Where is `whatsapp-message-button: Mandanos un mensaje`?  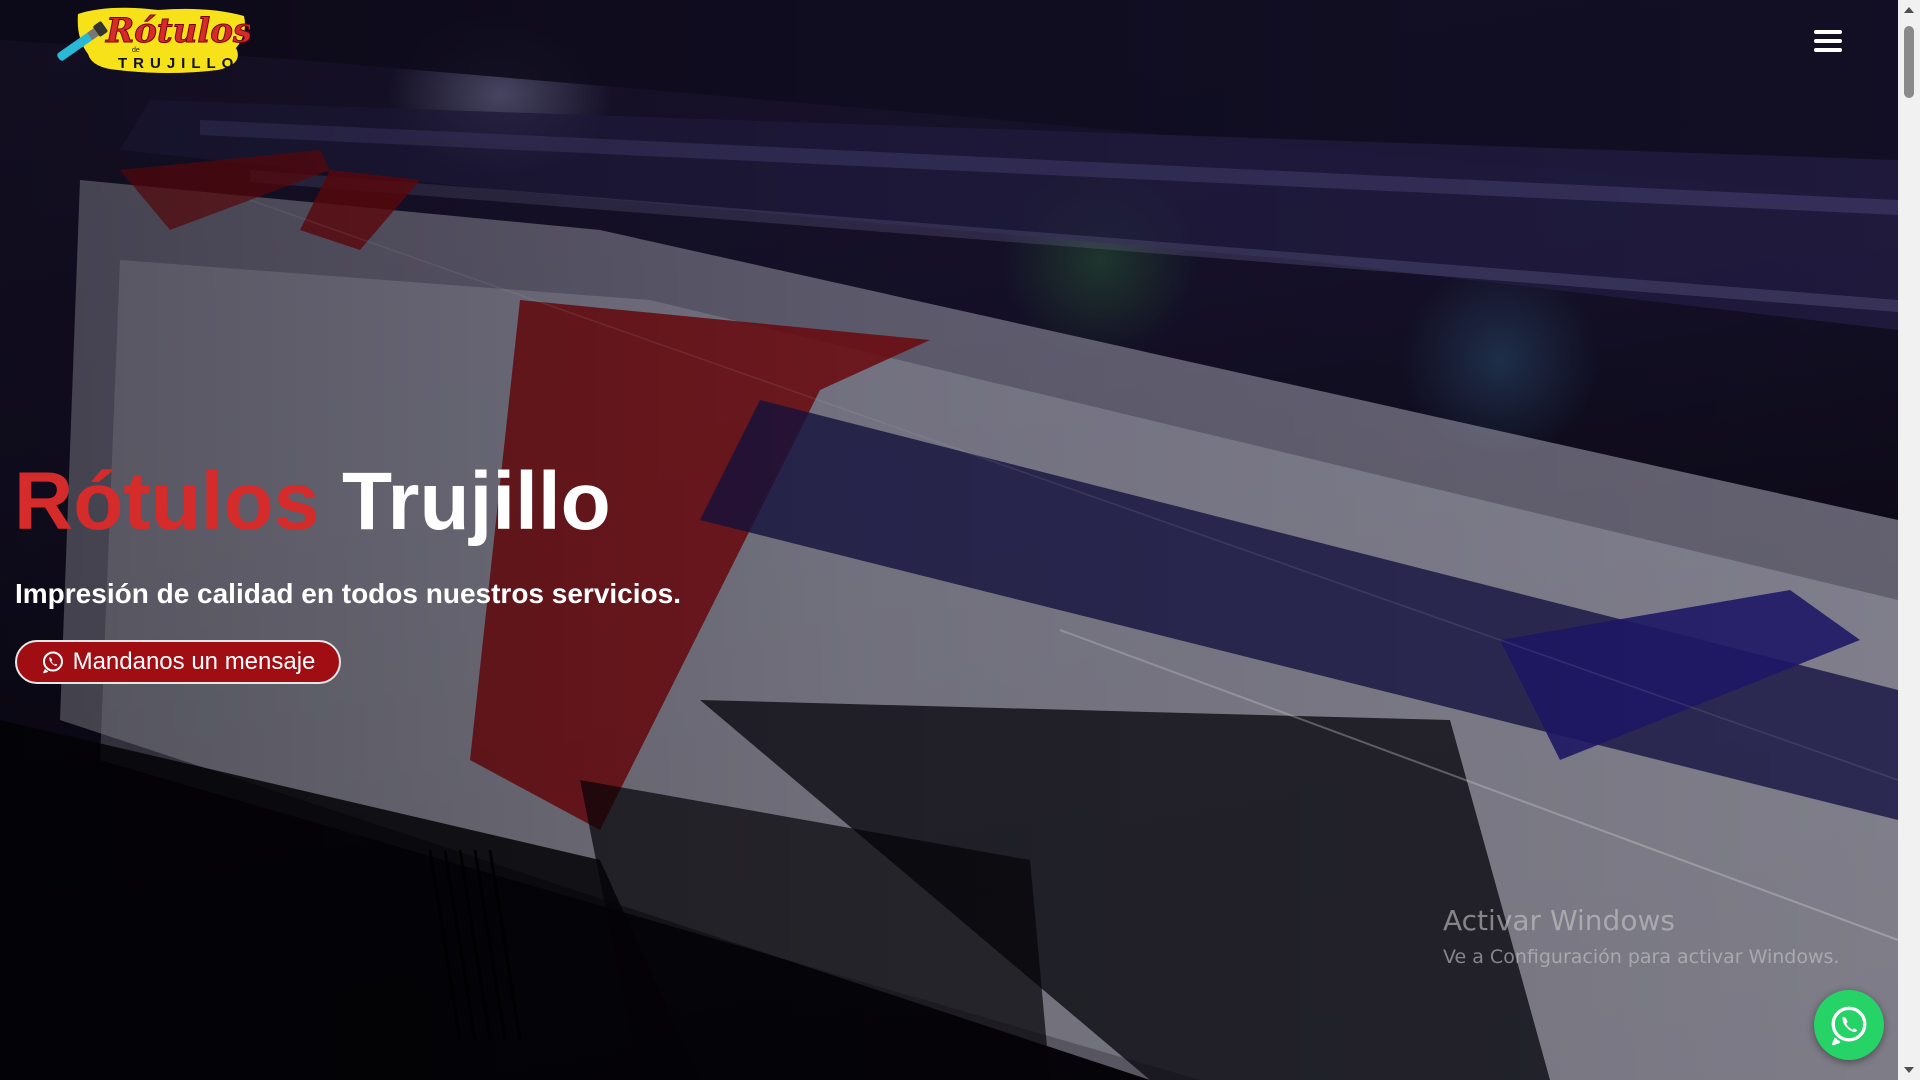
whatsapp-message-button: Mandanos un mensaje is located at coordinates (178, 662).